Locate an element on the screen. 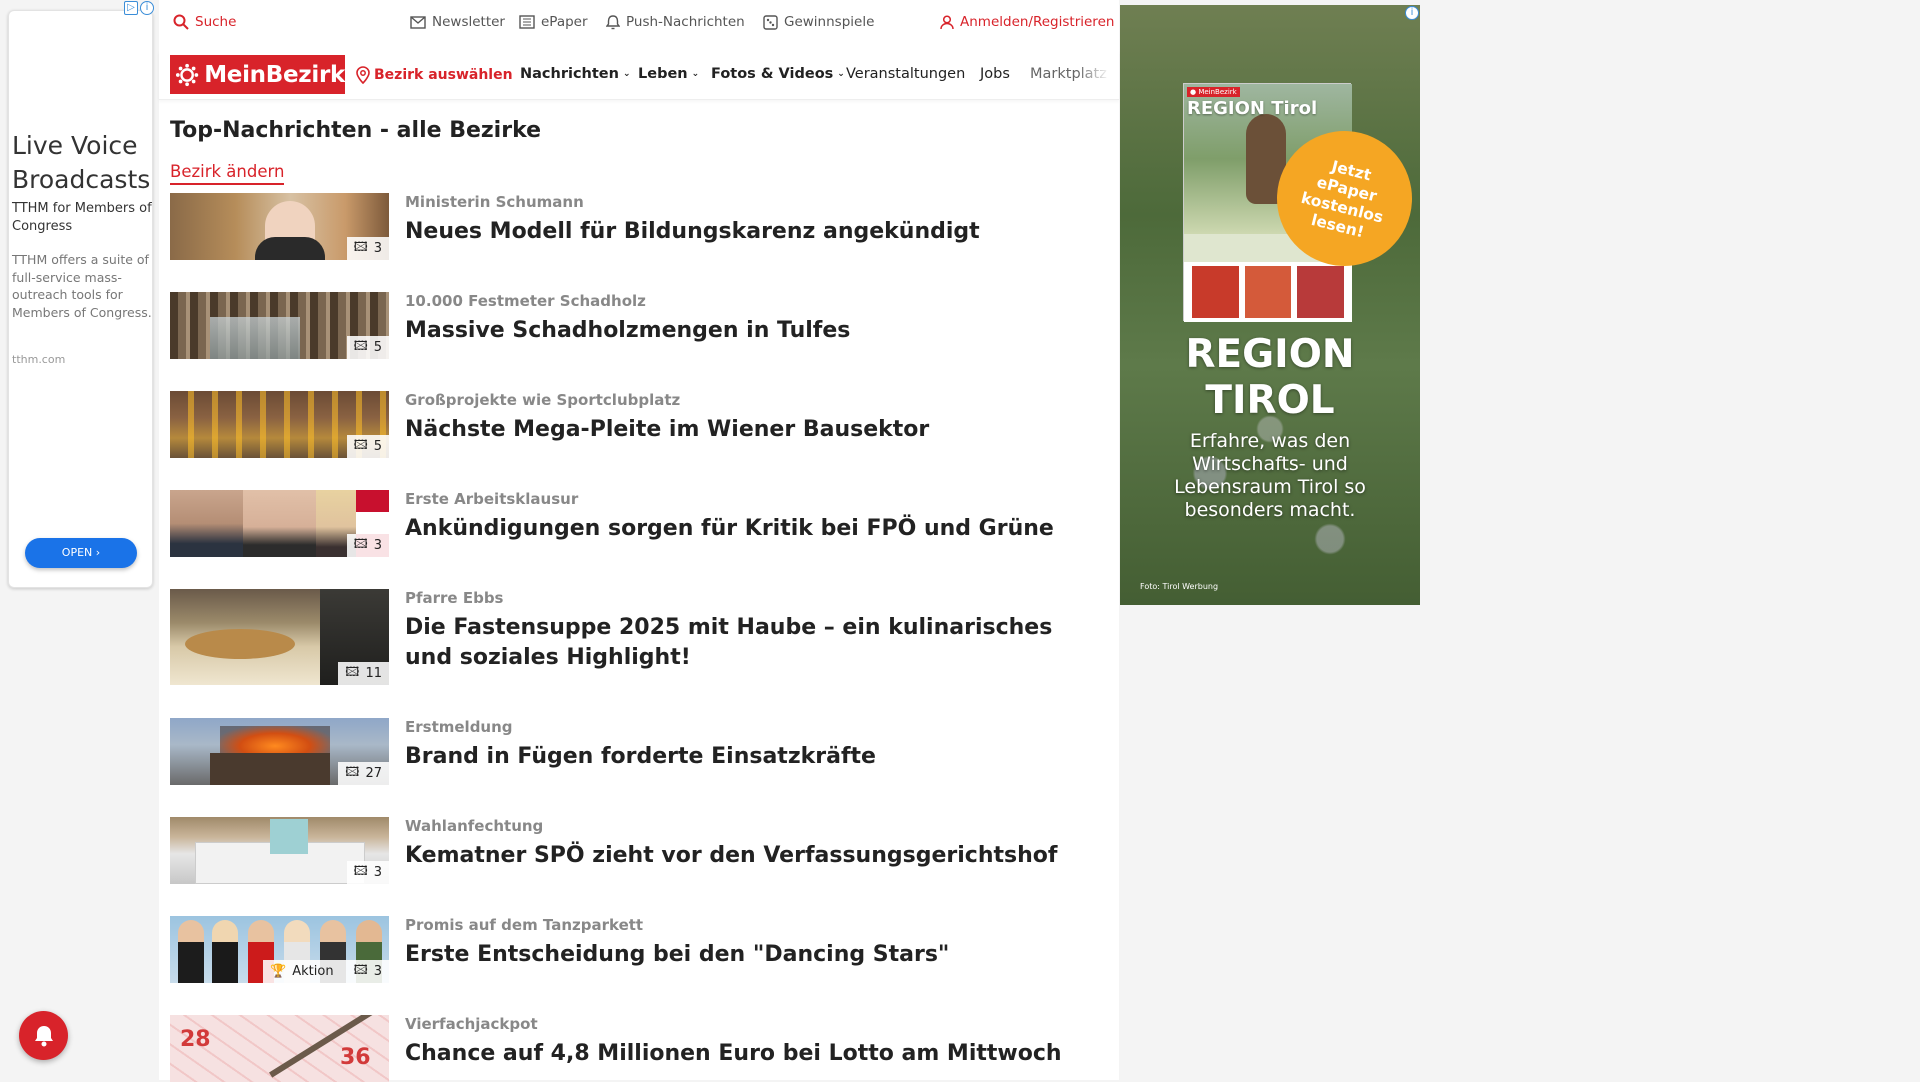 The image size is (1920, 1082). ad-choices: ▷ i is located at coordinates (139, 8).